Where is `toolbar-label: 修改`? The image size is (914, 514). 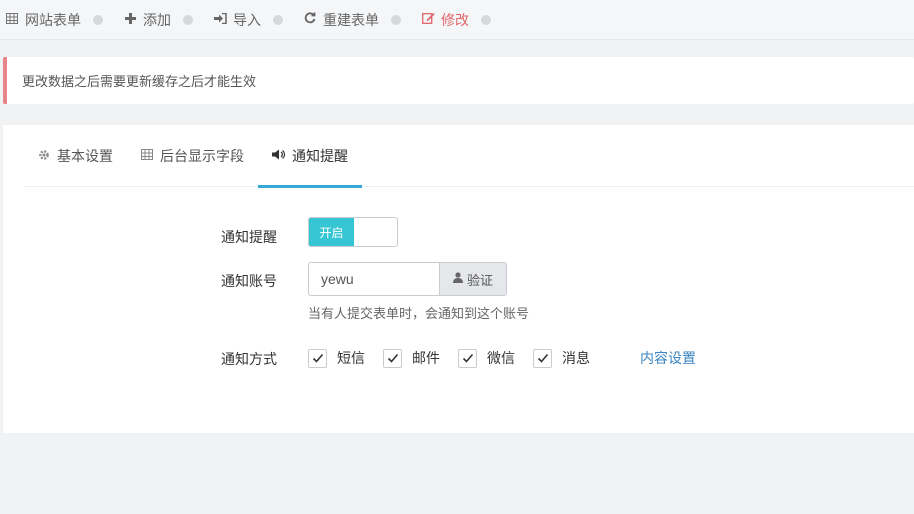 toolbar-label: 修改 is located at coordinates (455, 20).